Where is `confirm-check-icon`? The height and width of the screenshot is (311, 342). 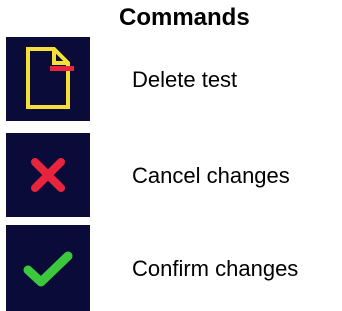 confirm-check-icon is located at coordinates (48, 269).